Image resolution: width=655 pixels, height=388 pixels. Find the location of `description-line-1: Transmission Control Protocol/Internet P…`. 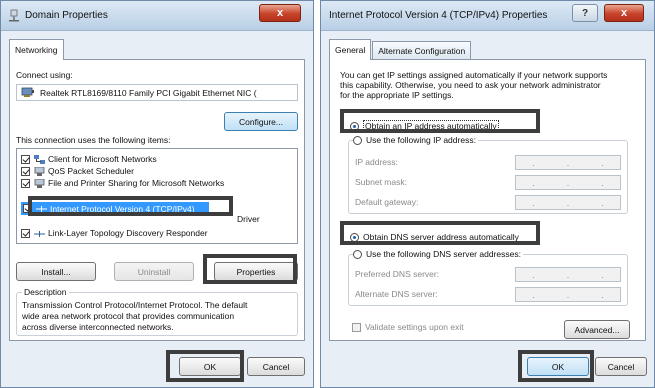

description-line-1: Transmission Control Protocol/Internet P… is located at coordinates (135, 305).